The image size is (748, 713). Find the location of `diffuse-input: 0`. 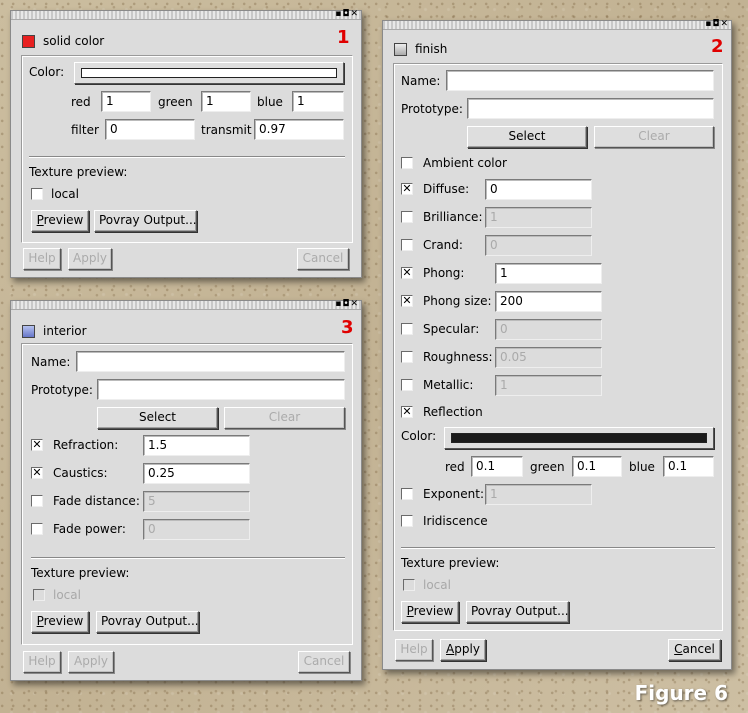

diffuse-input: 0 is located at coordinates (538, 189).